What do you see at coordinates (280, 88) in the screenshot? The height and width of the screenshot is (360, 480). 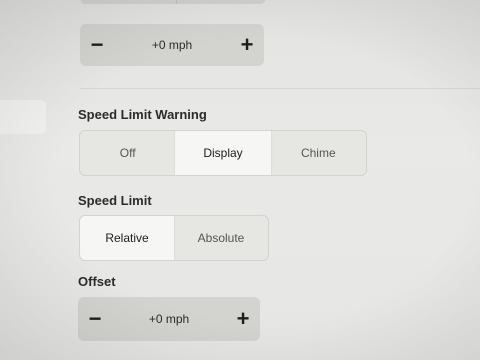 I see `section-divider` at bounding box center [280, 88].